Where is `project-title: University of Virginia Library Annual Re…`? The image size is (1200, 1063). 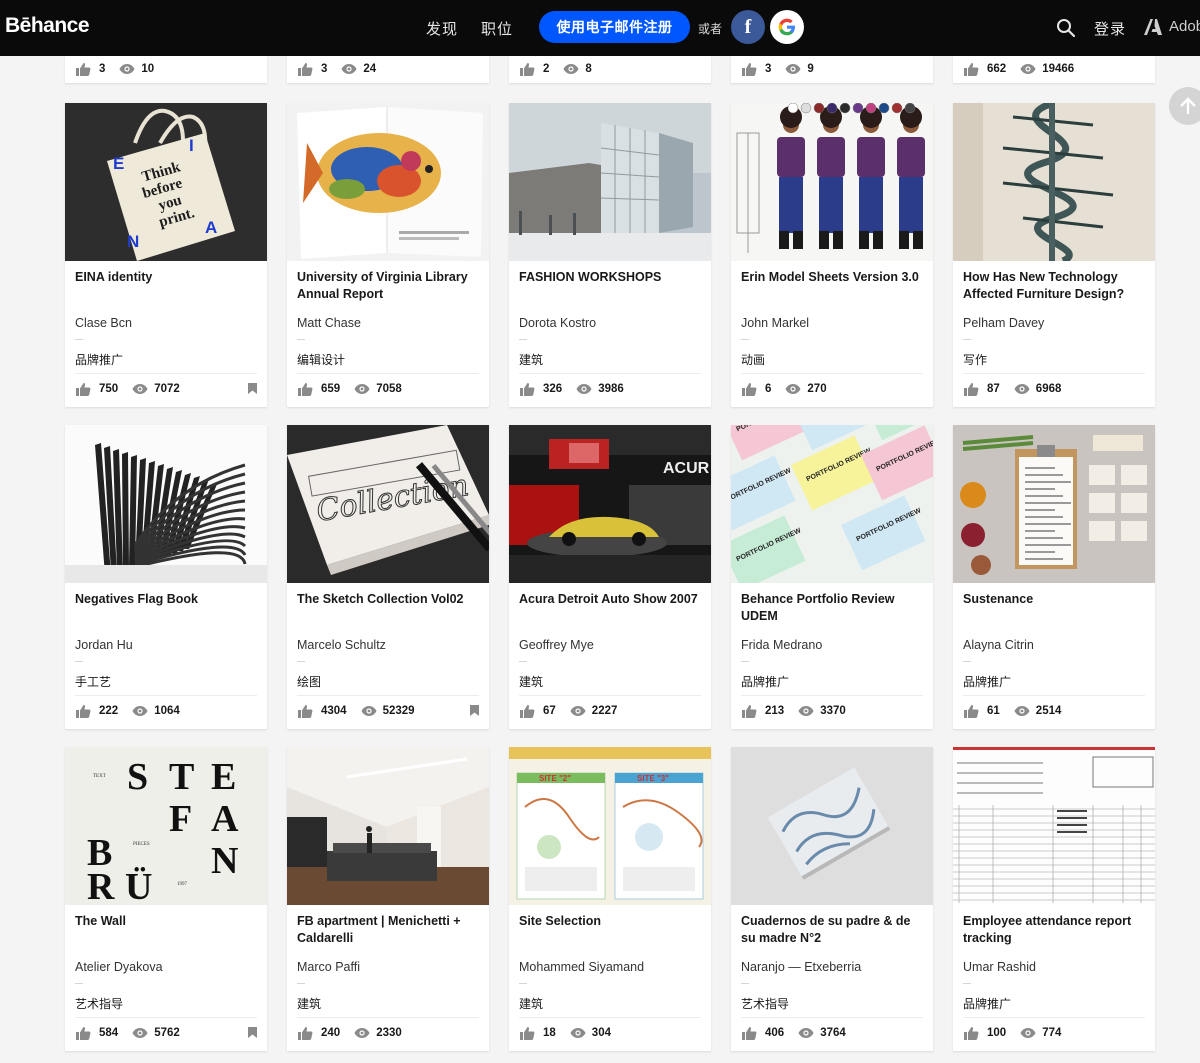 project-title: University of Virginia Library Annual Re… is located at coordinates (389, 286).